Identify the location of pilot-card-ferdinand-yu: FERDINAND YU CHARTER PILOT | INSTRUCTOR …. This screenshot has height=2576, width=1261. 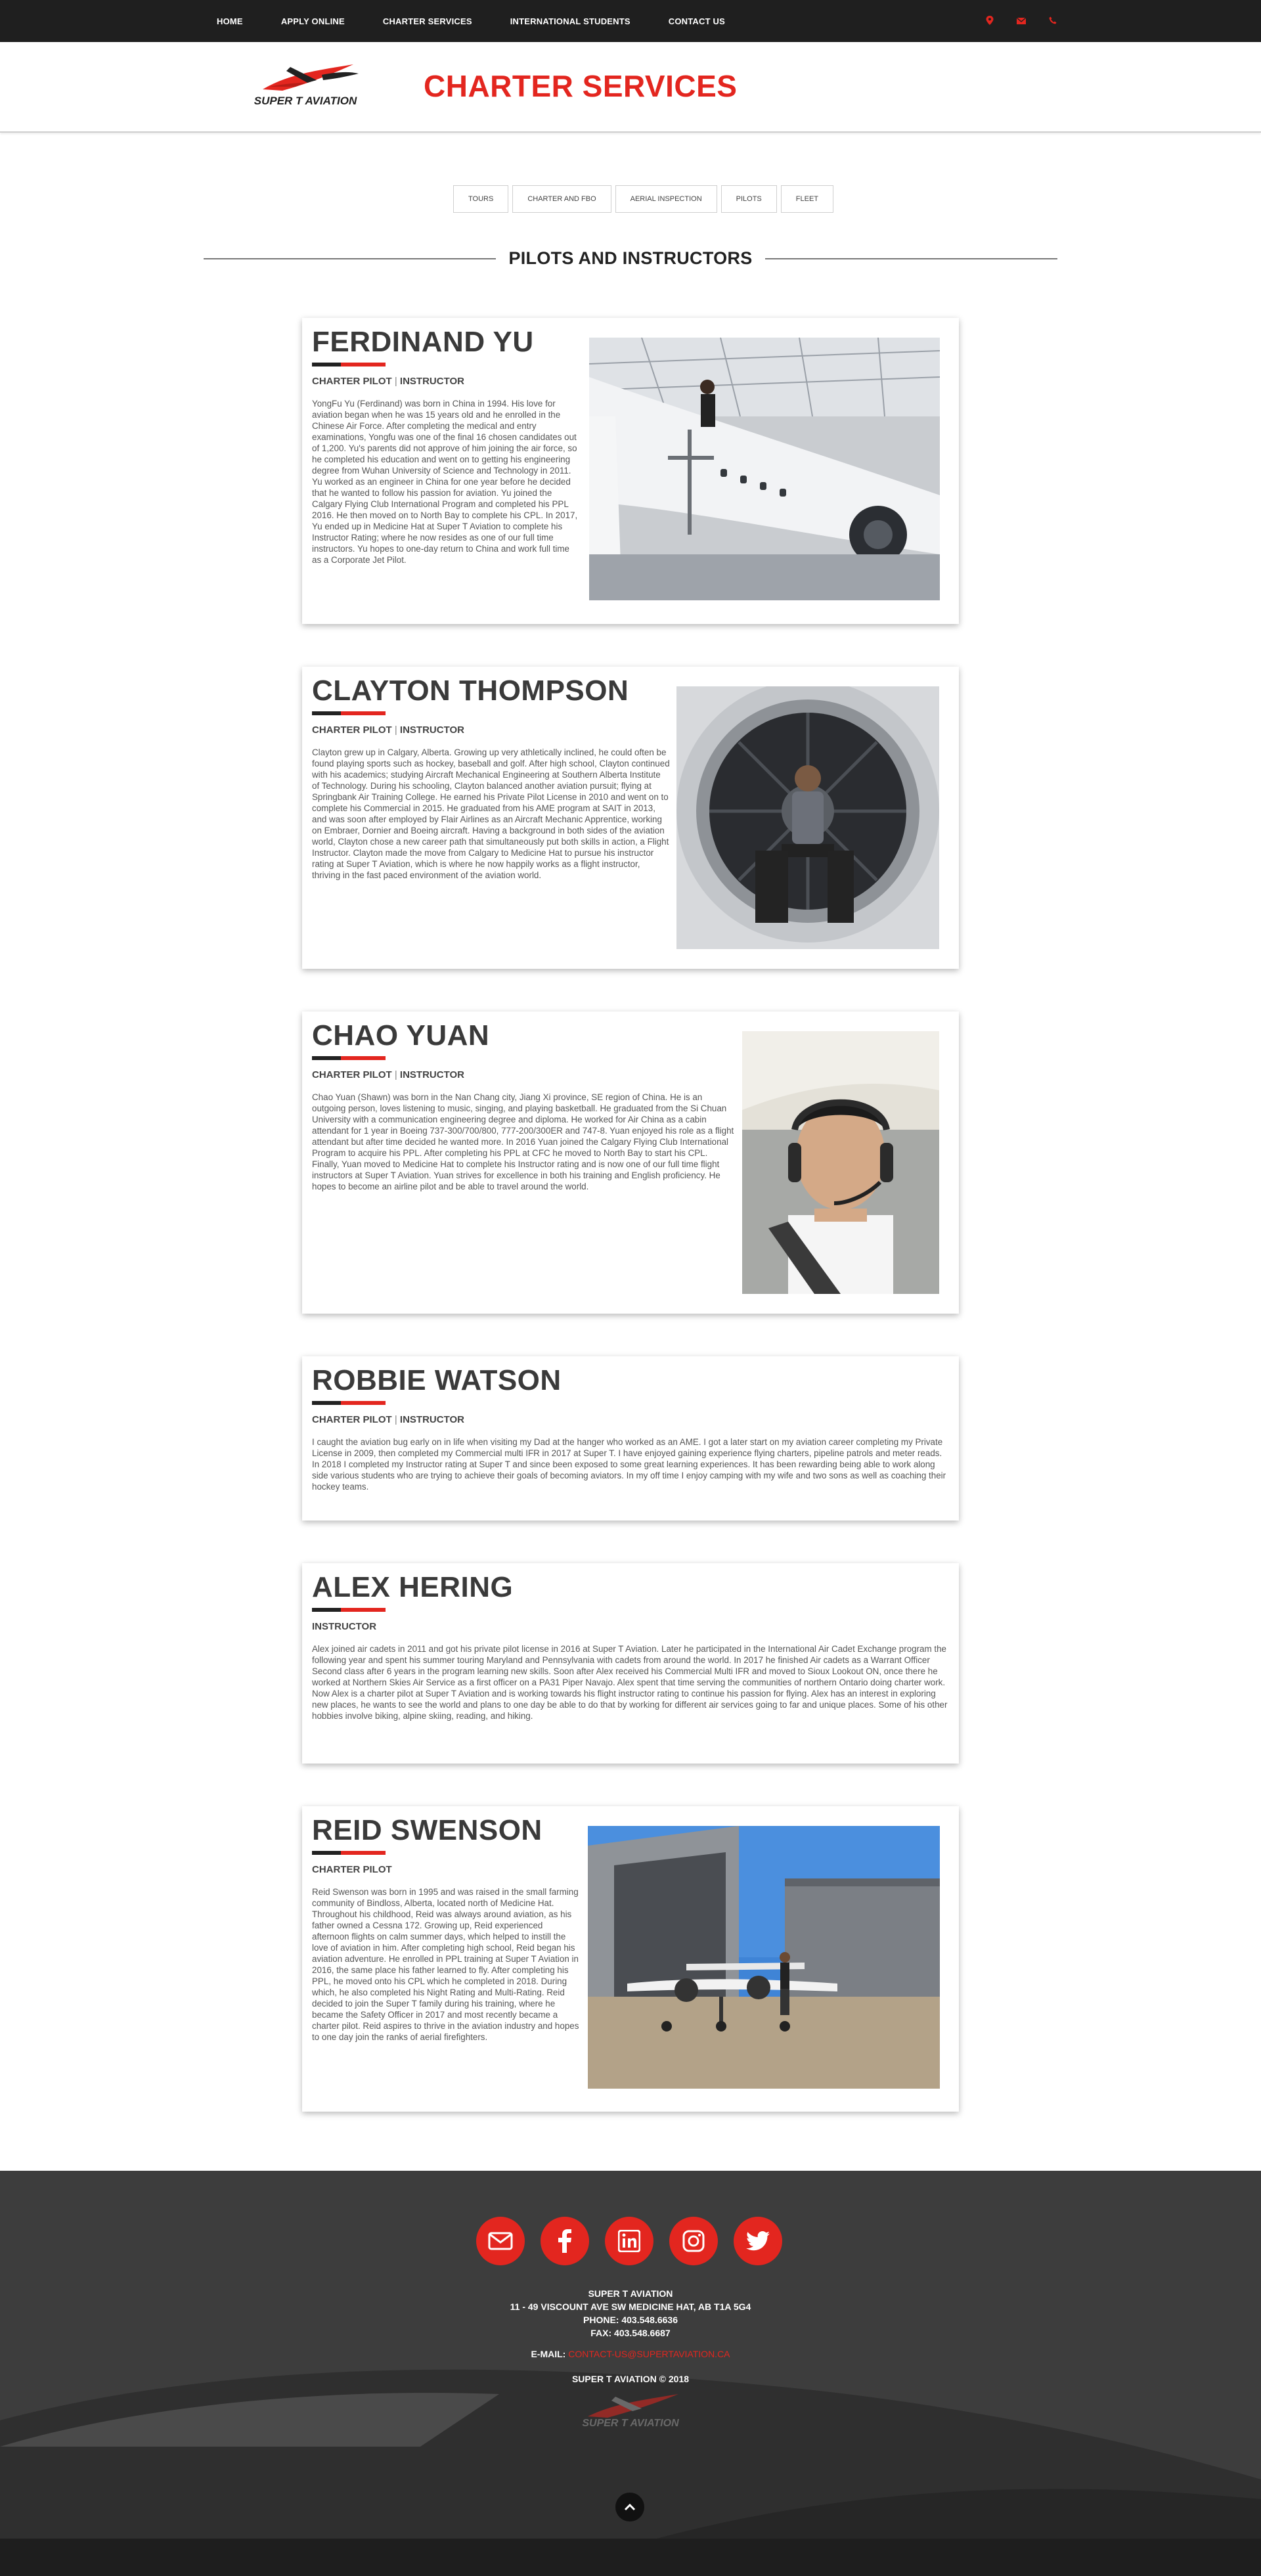
(630, 471).